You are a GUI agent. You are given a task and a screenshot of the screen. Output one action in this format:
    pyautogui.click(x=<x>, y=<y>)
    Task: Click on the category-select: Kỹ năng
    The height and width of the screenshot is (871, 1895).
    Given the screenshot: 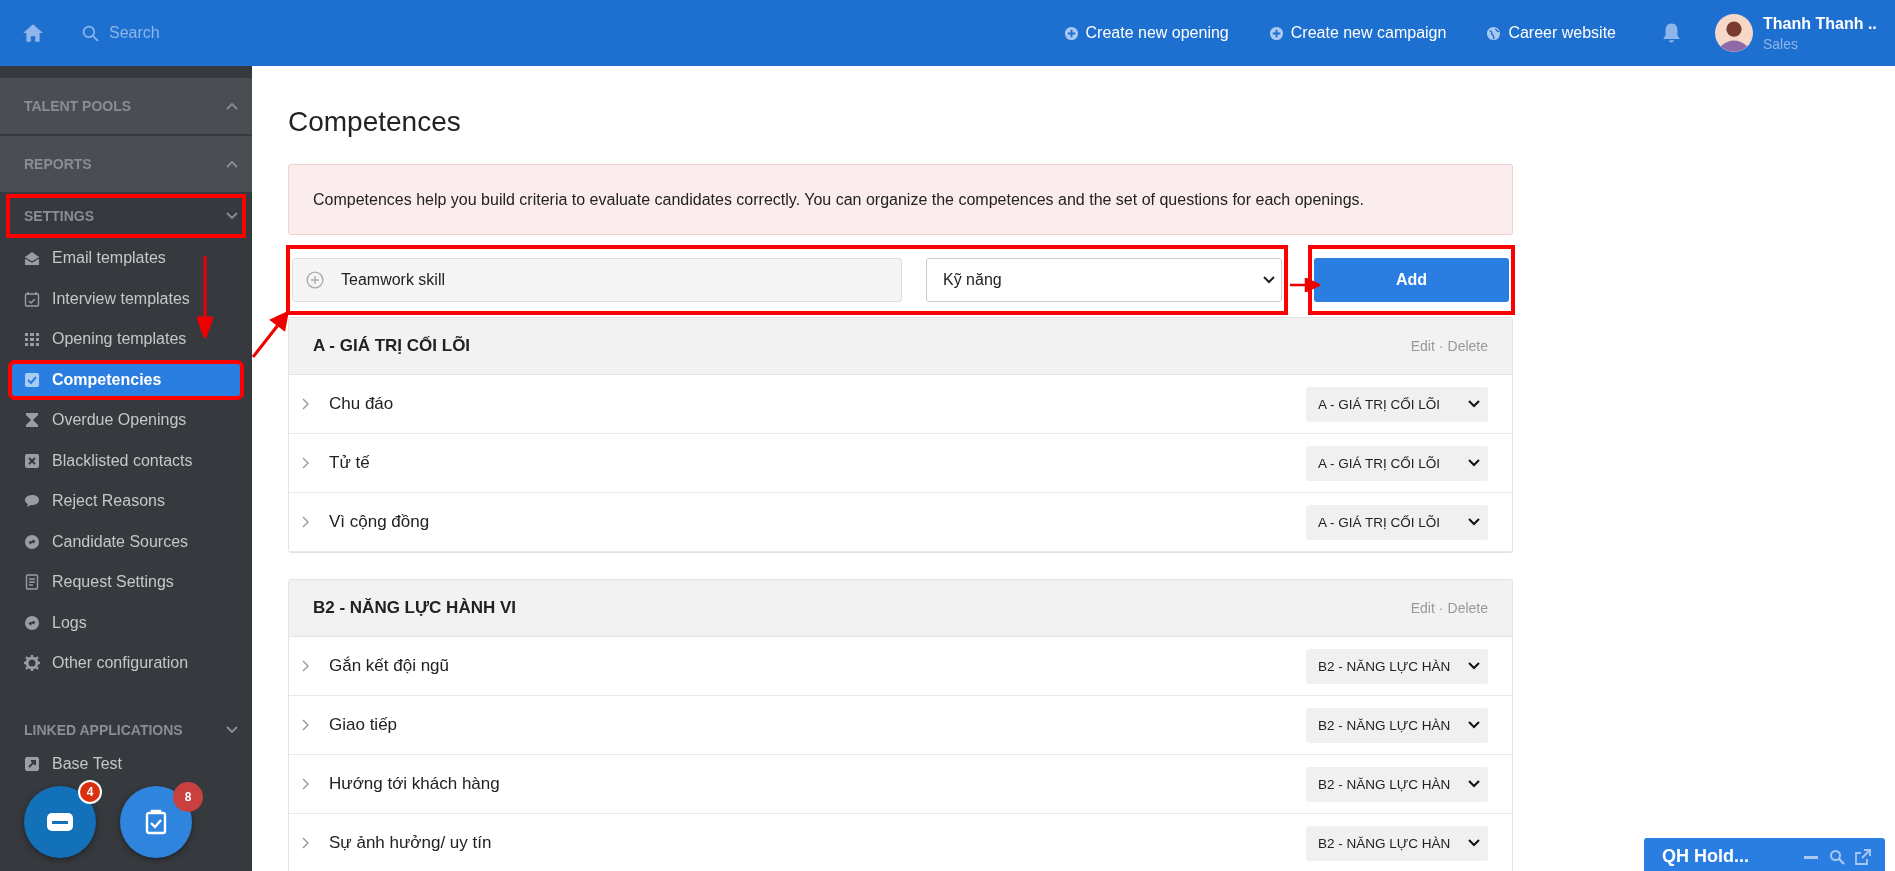 What is the action you would take?
    pyautogui.click(x=1104, y=280)
    